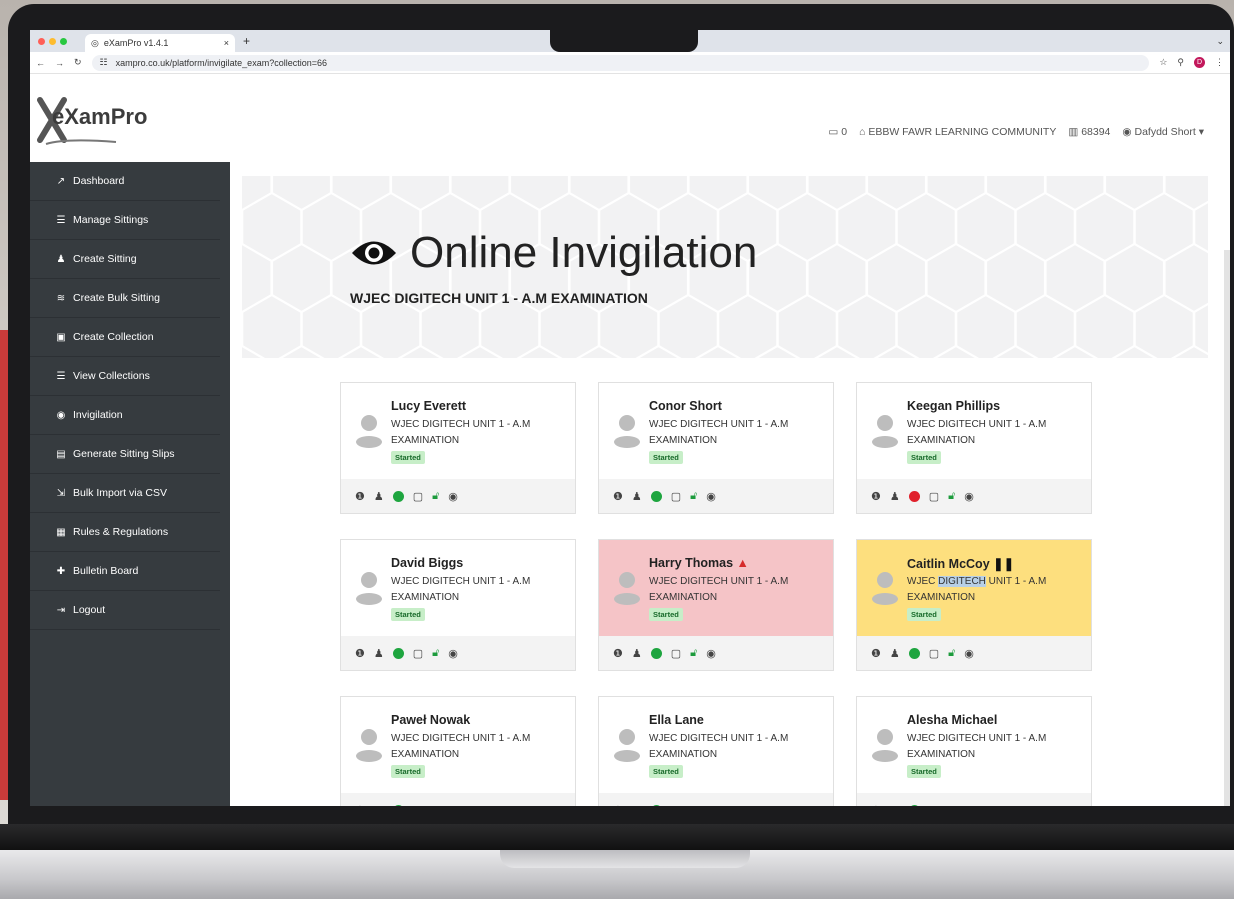 This screenshot has height=899, width=1234. I want to click on messages-indicator: ▭ 0, so click(837, 132).